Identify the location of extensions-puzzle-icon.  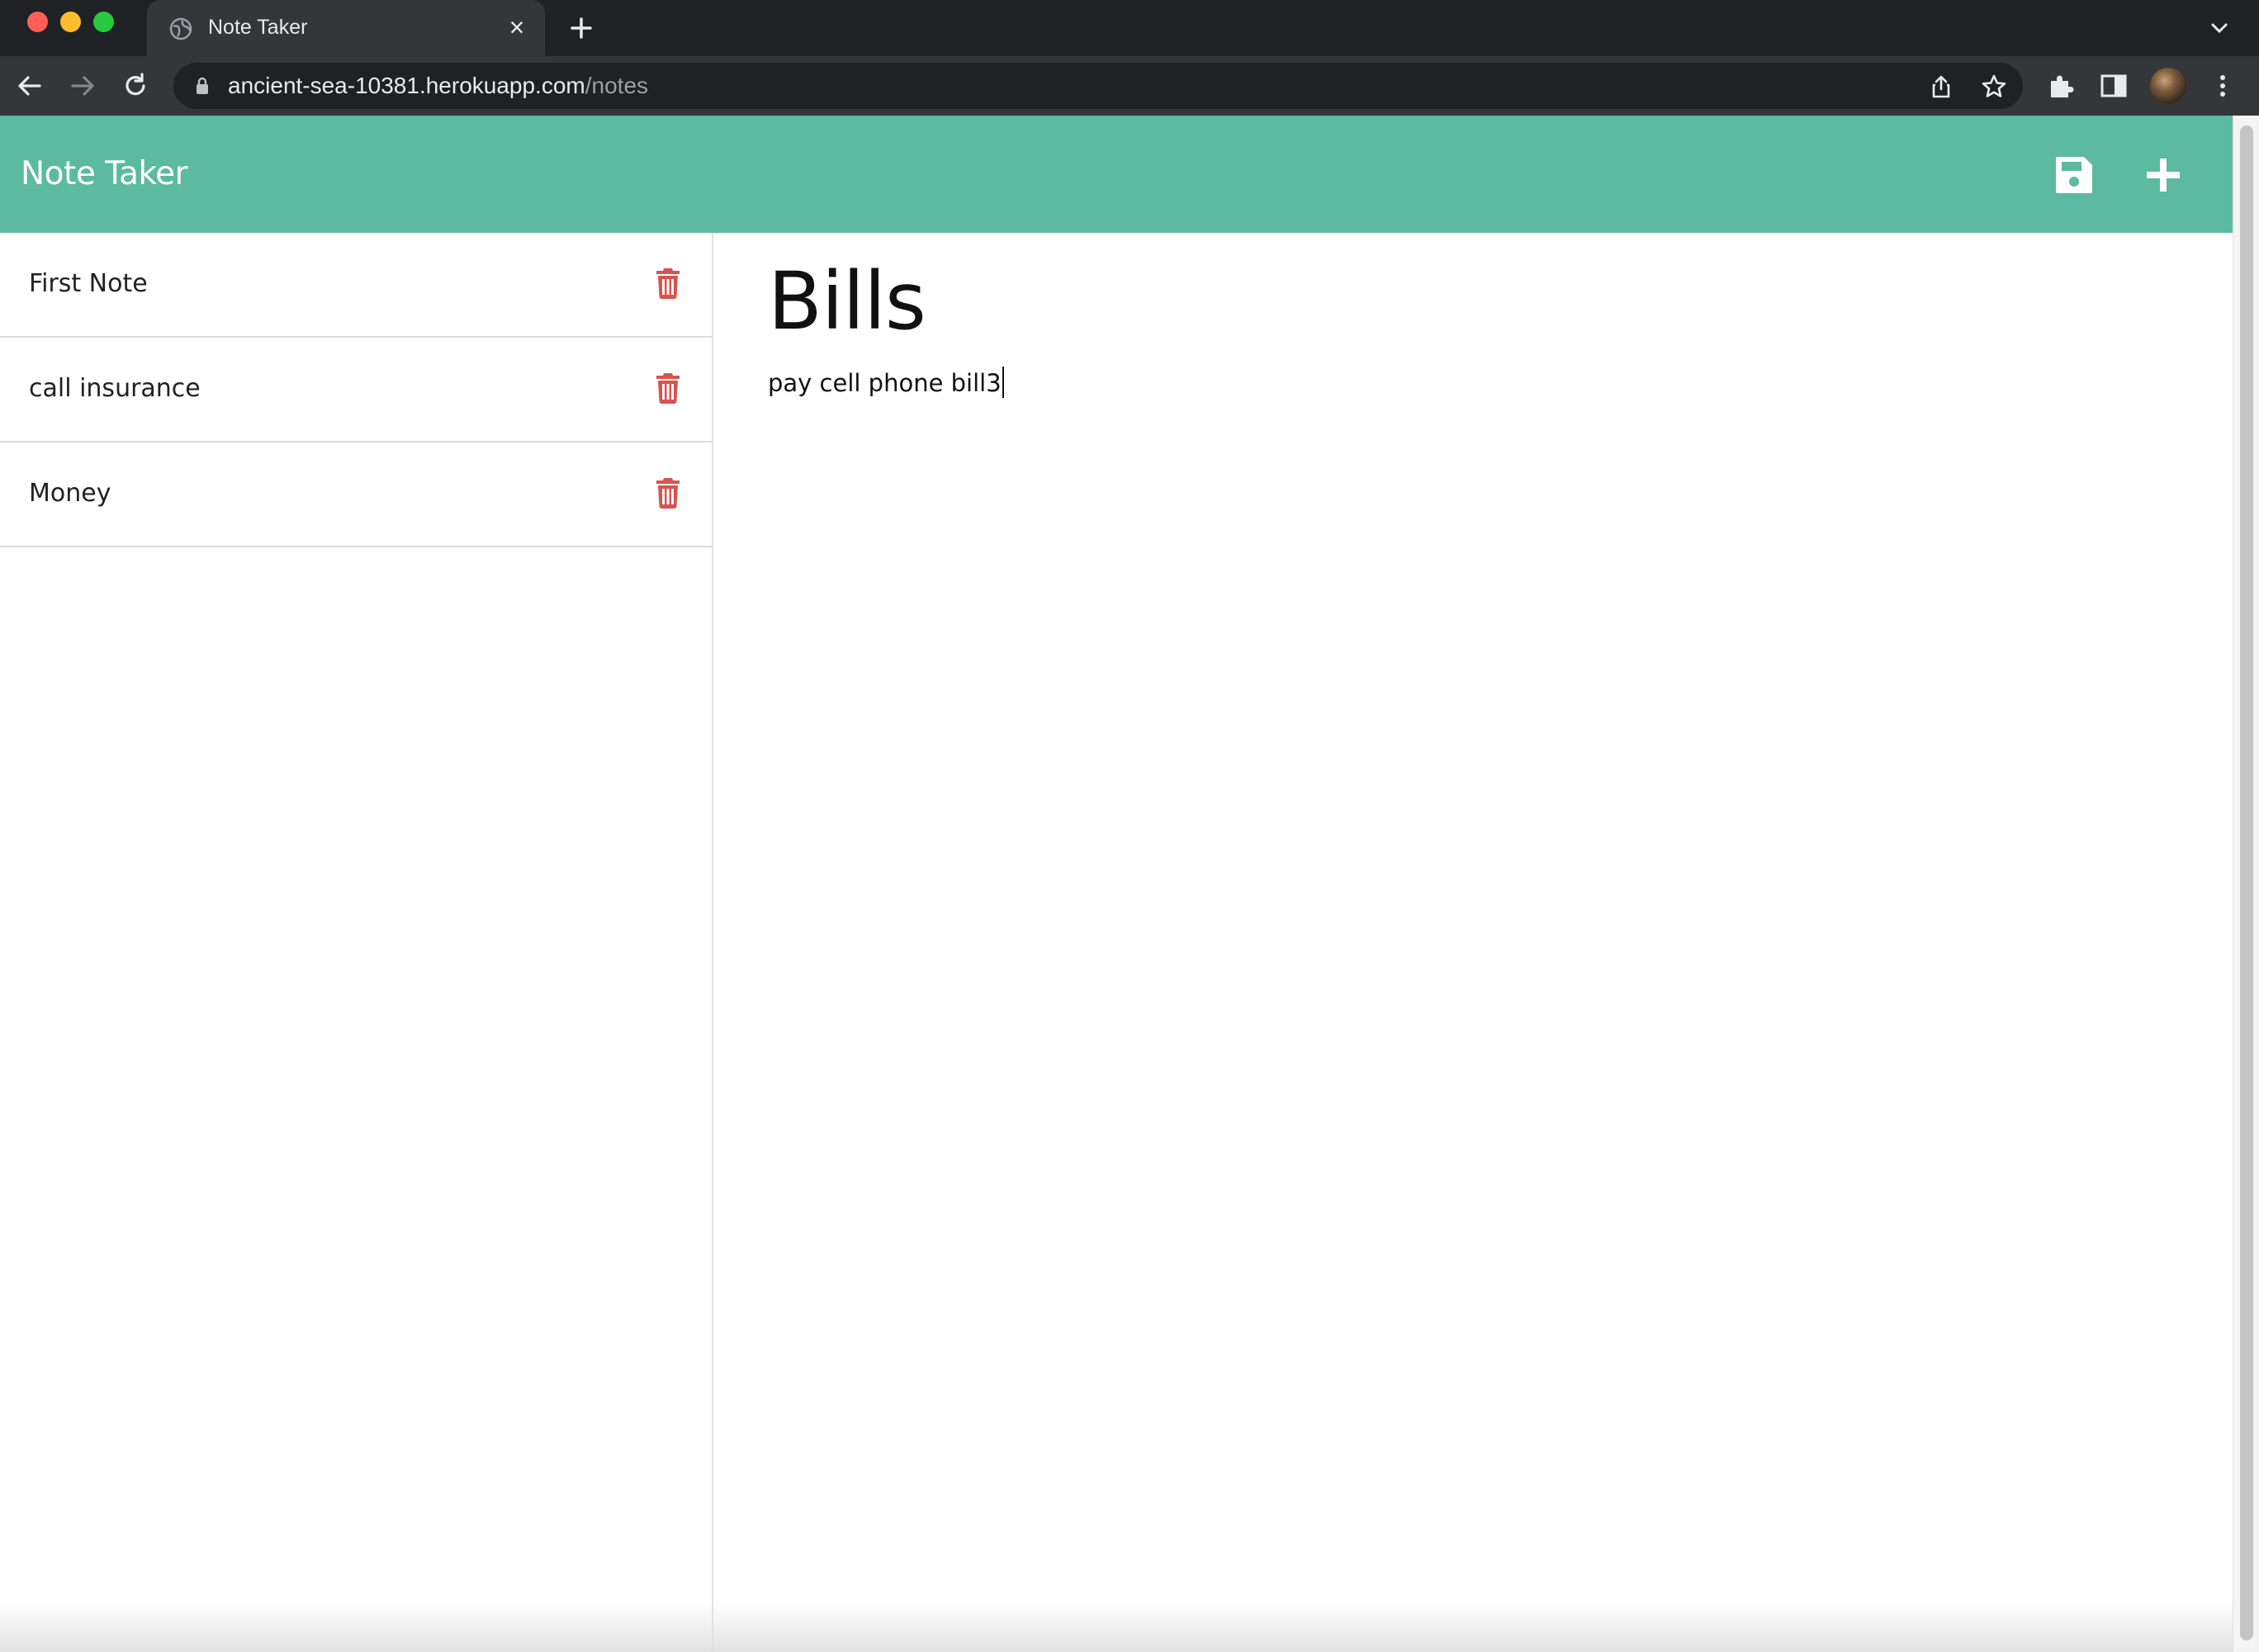
(2061, 86).